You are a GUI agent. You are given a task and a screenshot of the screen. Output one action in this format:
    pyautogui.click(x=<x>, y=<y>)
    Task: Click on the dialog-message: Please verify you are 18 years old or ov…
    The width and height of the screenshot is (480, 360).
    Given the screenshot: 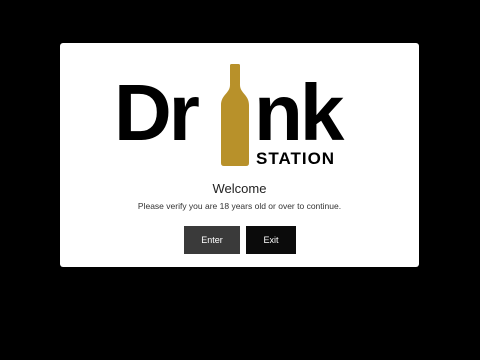 What is the action you would take?
    pyautogui.click(x=239, y=206)
    